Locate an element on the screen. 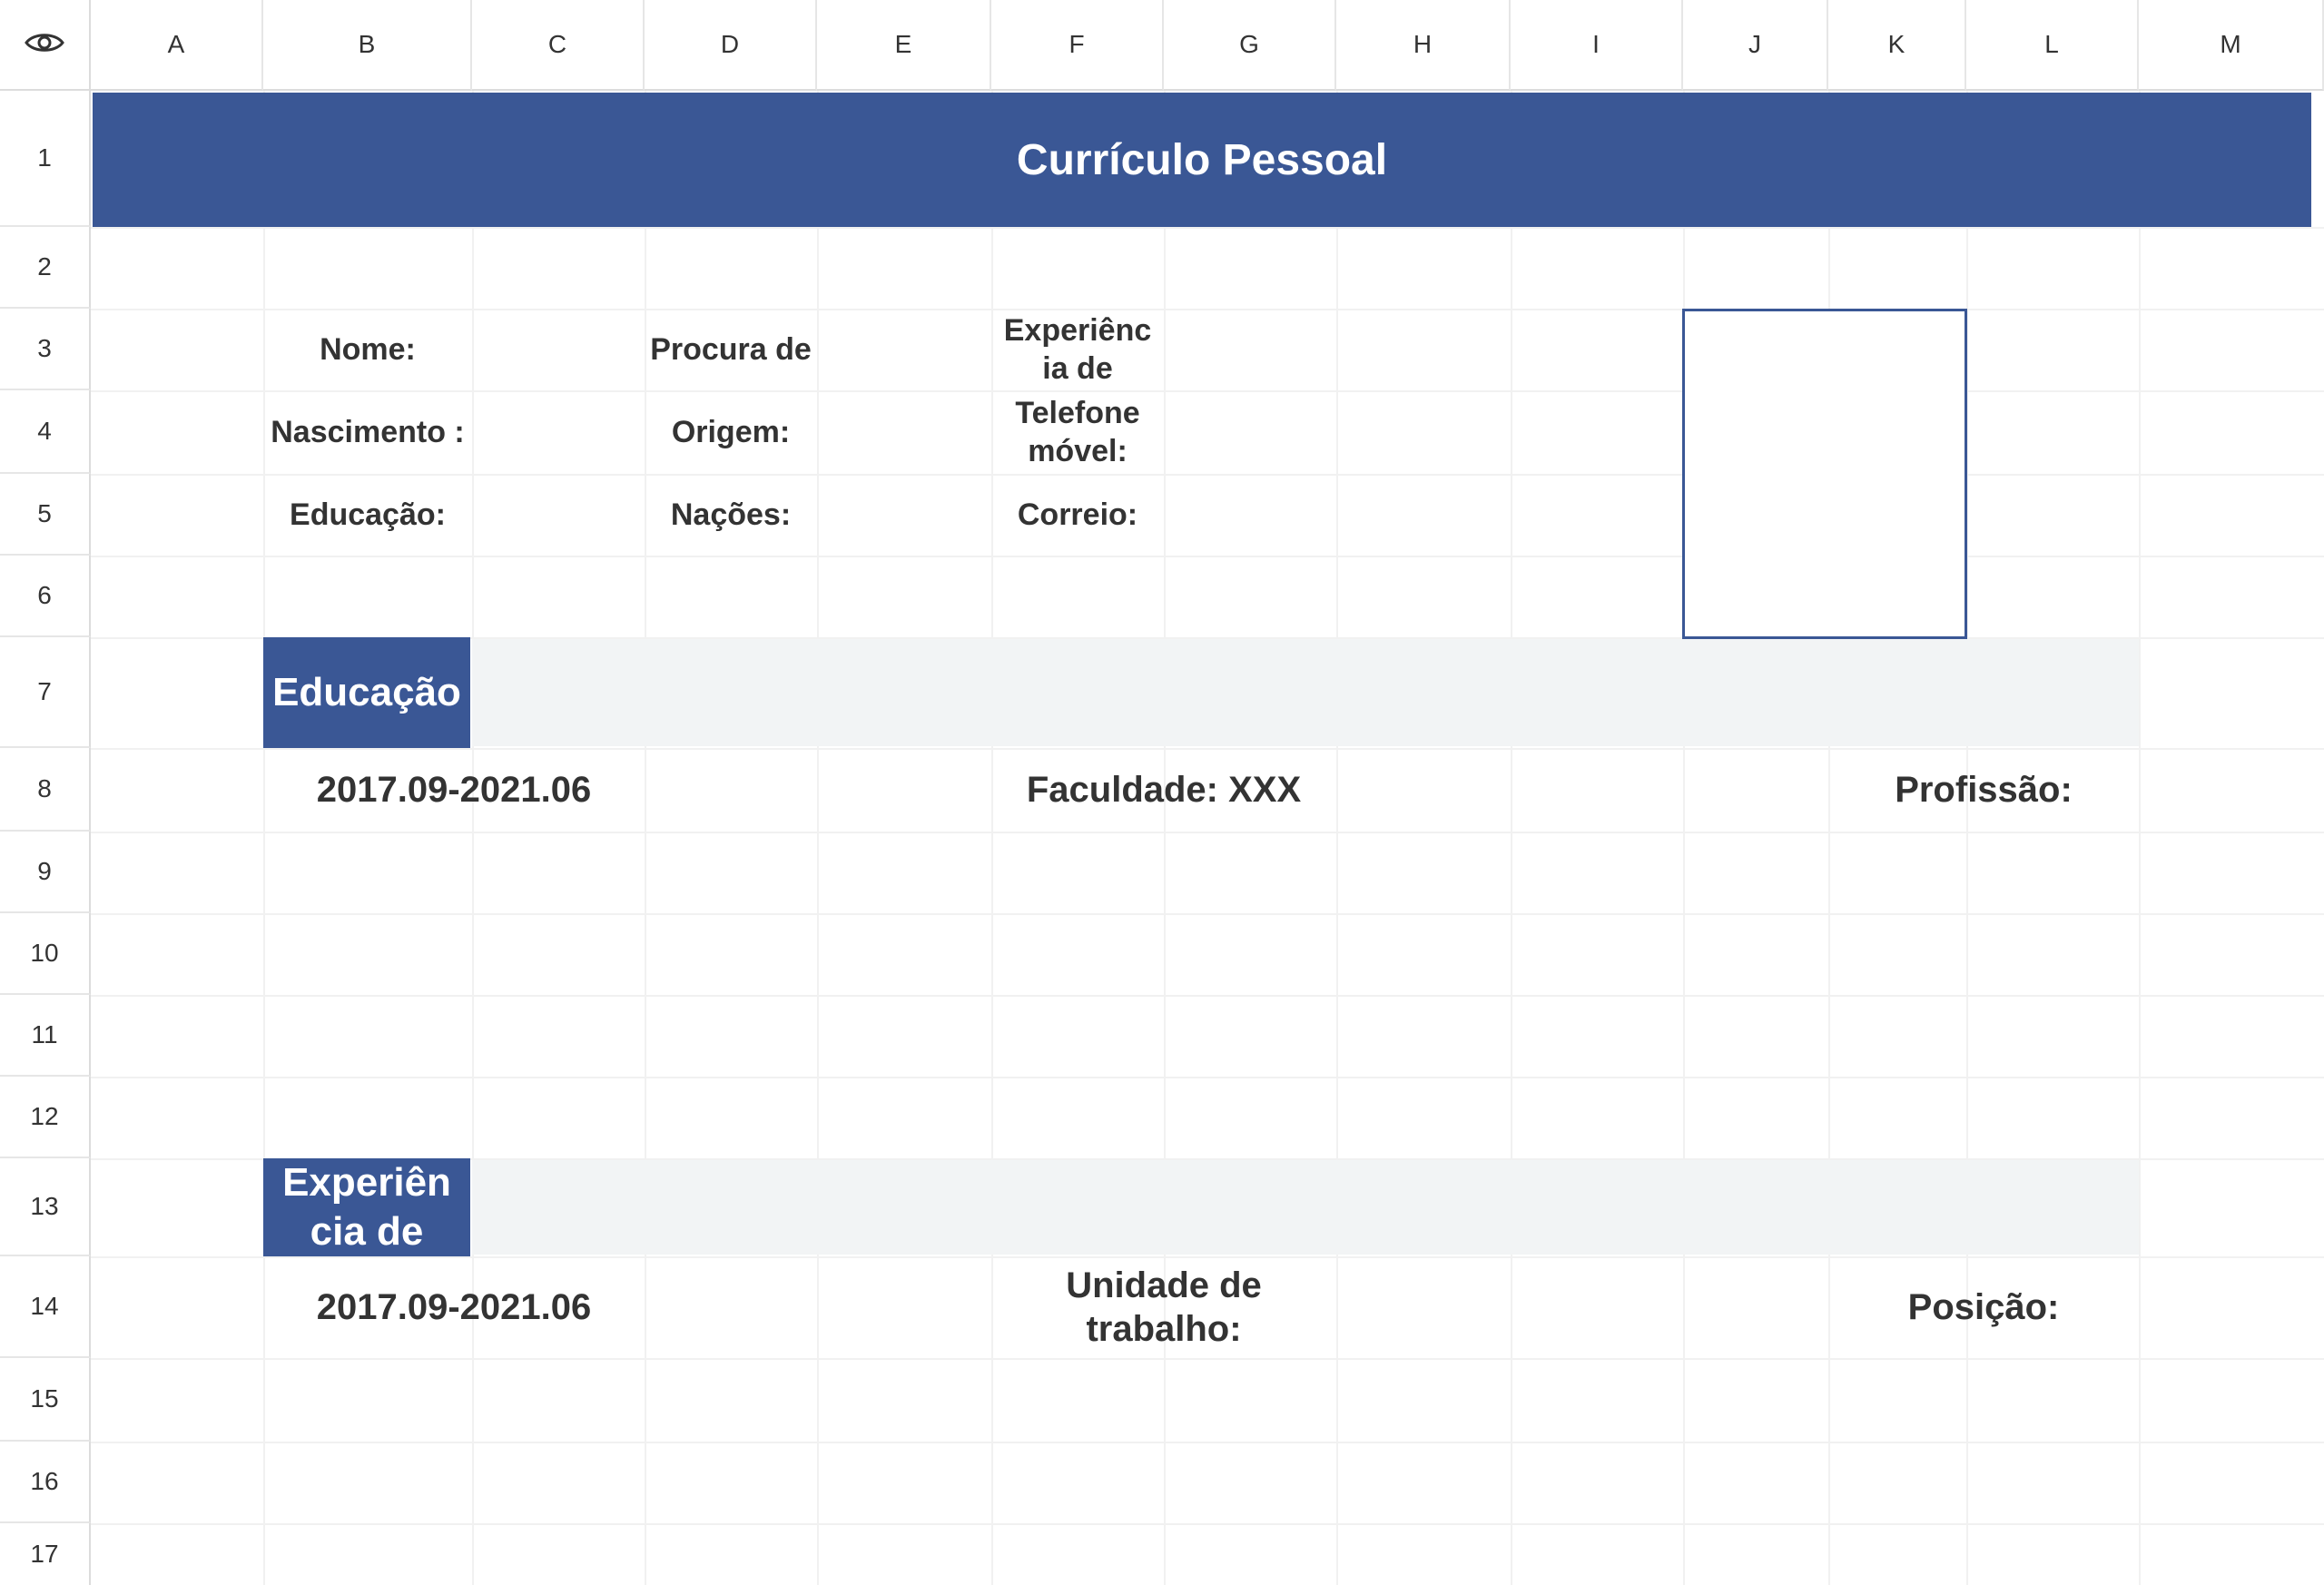 The width and height of the screenshot is (2324, 1585). column-header-d: D is located at coordinates (731, 45).